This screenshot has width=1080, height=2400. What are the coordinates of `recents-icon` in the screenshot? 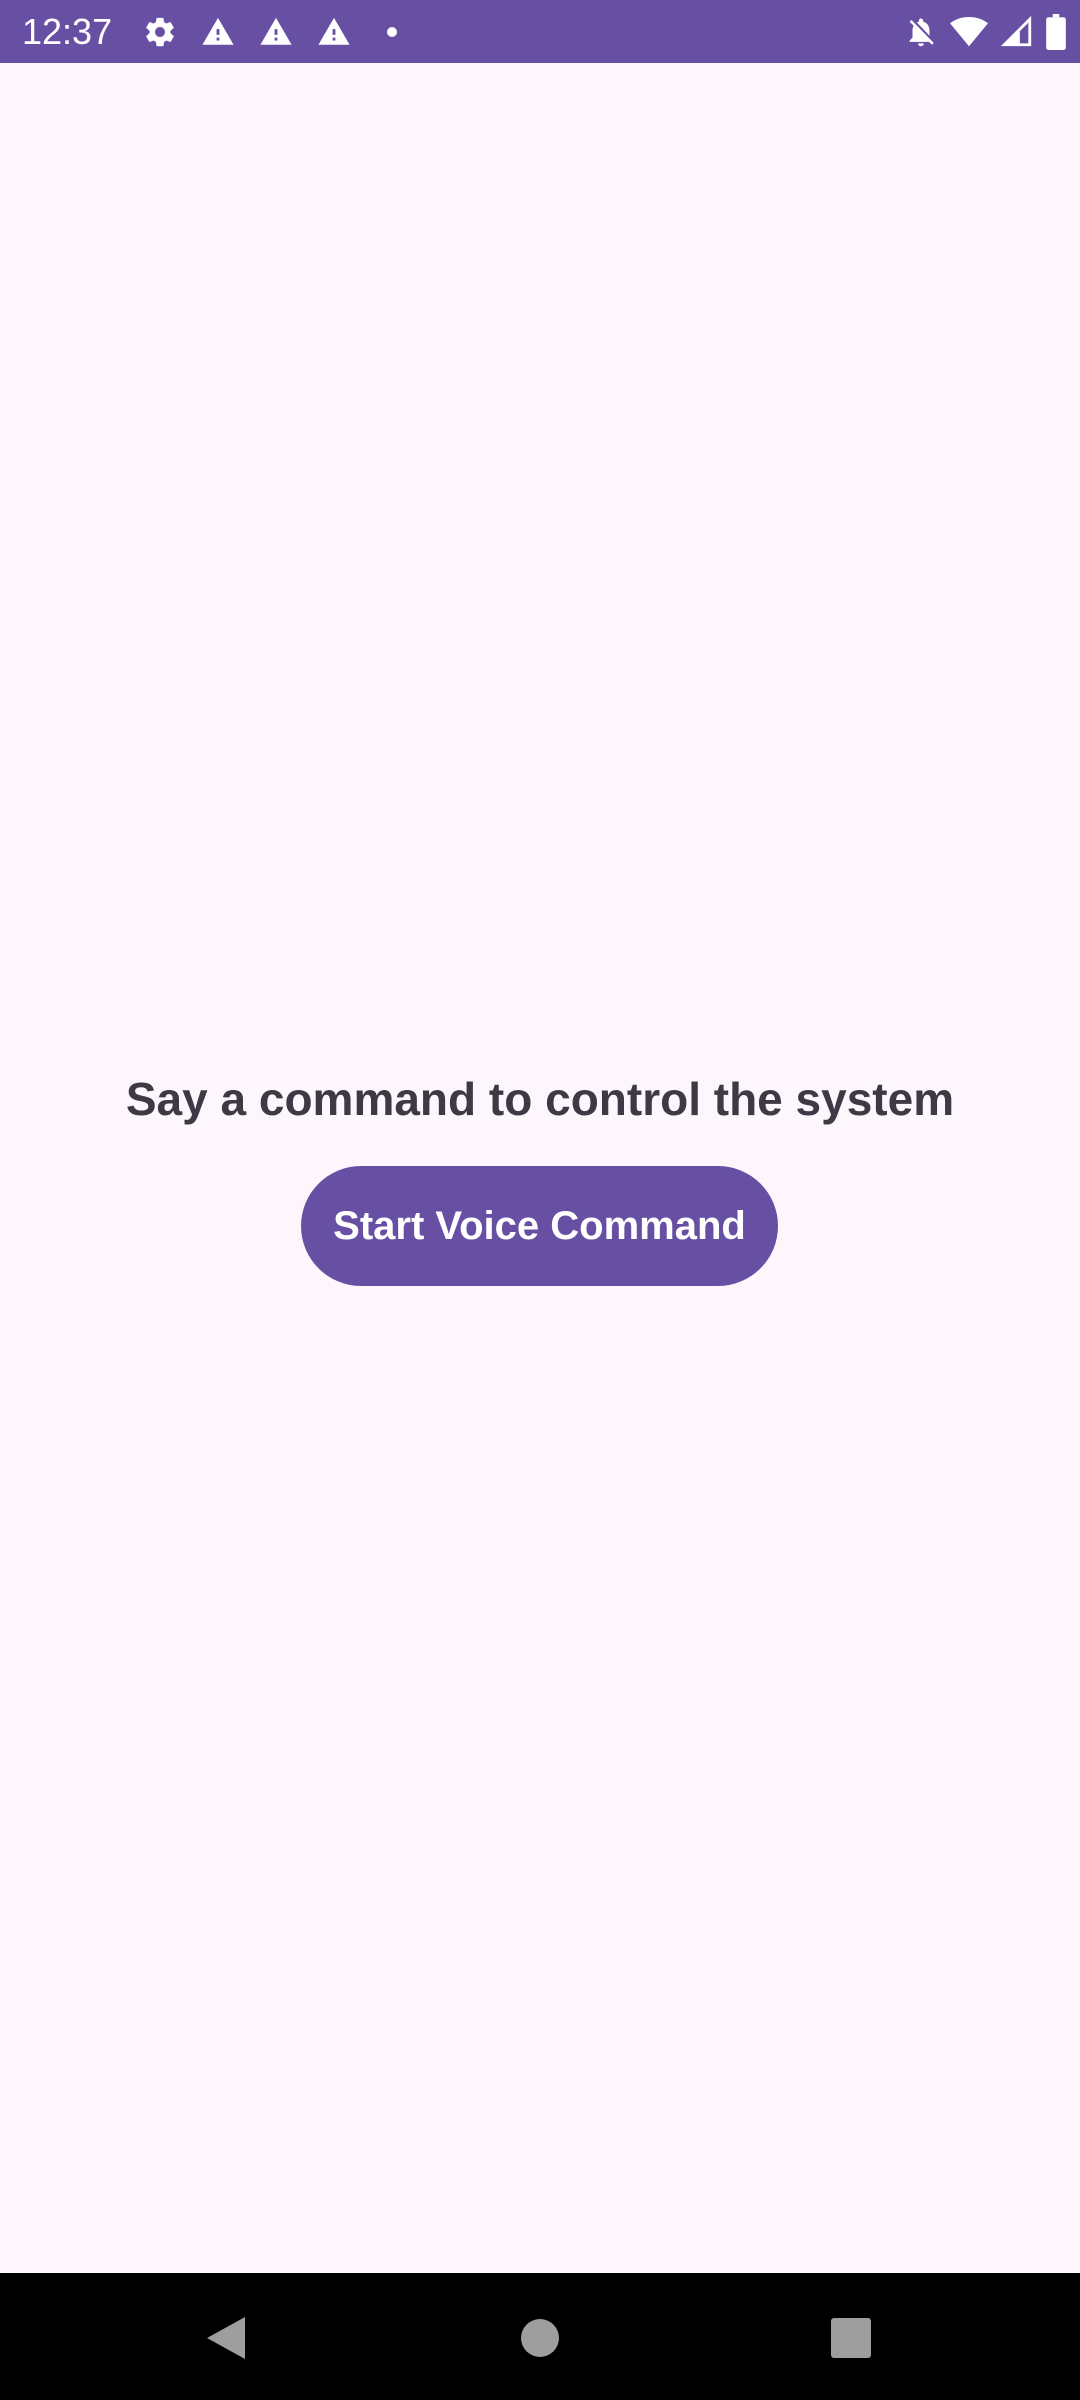 It's located at (851, 2338).